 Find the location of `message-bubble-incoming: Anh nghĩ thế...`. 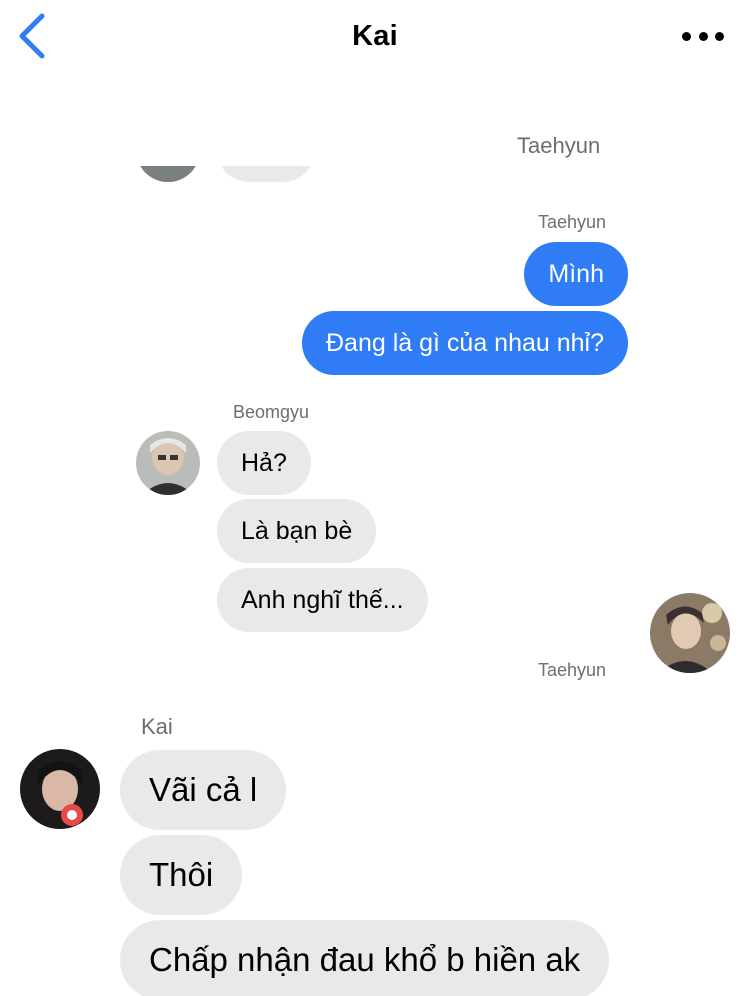

message-bubble-incoming: Anh nghĩ thế... is located at coordinates (322, 600).